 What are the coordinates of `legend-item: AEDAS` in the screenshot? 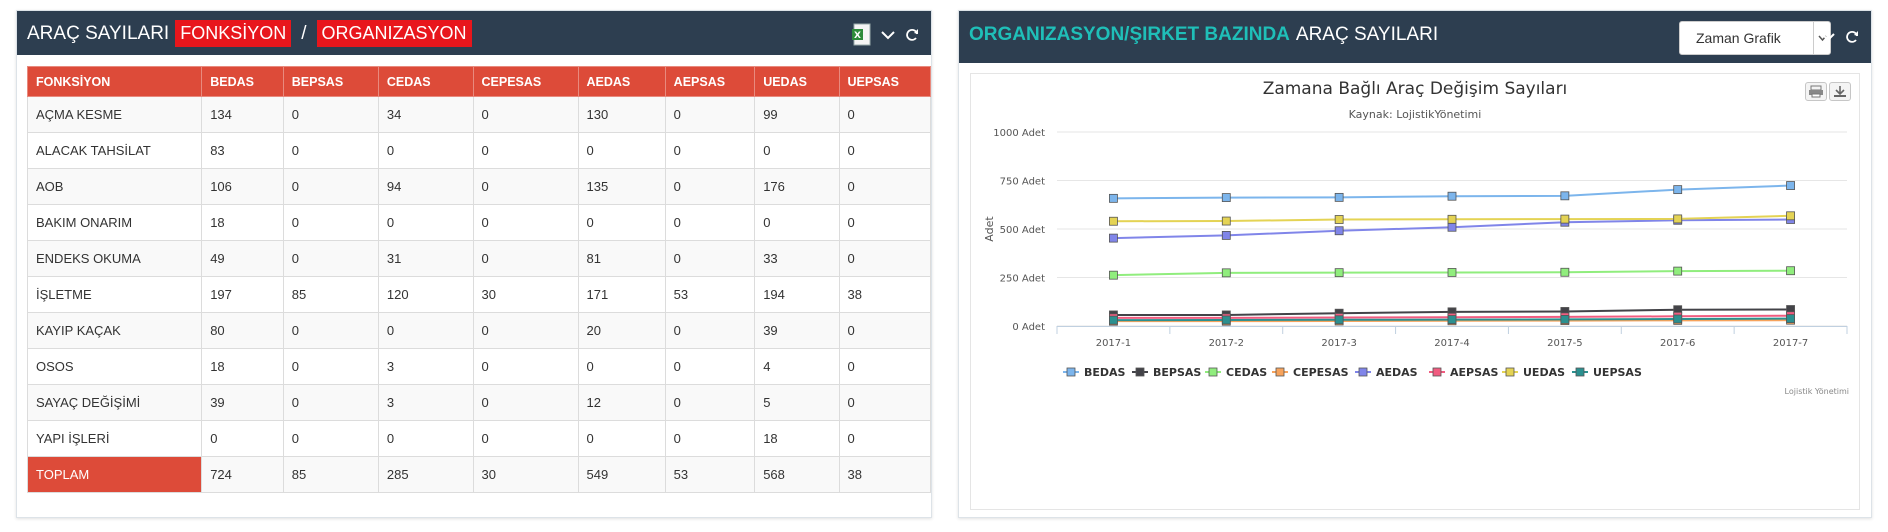 It's located at (1386, 372).